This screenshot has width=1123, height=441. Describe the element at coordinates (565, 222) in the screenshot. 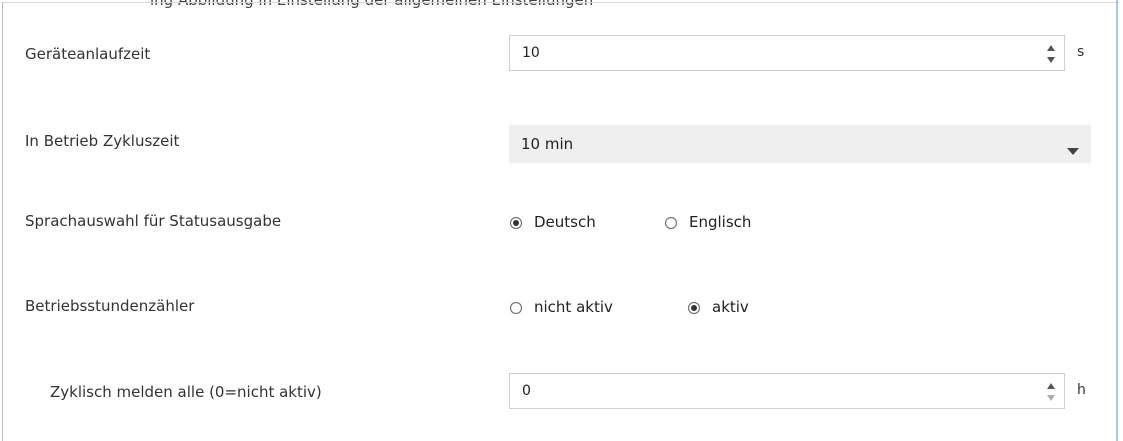

I see `radio-deutsch-label: Deutsch` at that location.